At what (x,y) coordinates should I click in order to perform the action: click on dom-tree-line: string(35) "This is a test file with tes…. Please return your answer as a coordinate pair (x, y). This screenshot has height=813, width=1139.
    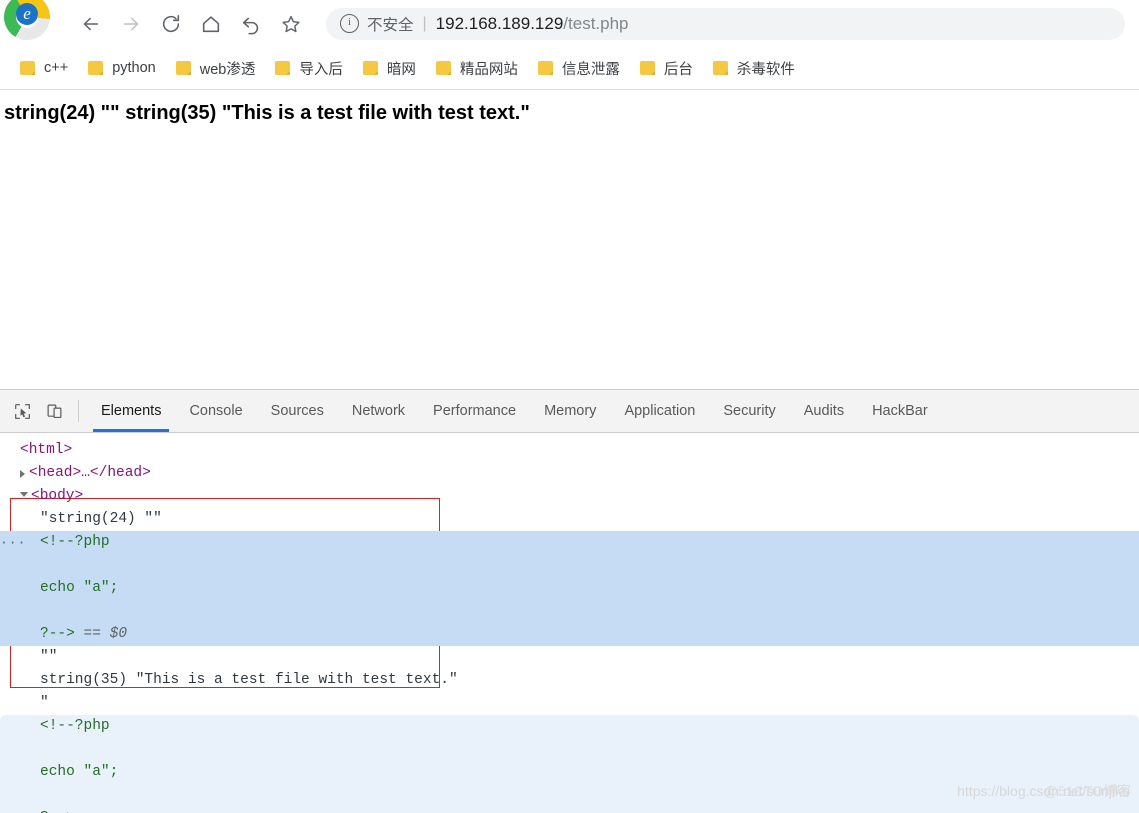
    Looking at the image, I should click on (569, 680).